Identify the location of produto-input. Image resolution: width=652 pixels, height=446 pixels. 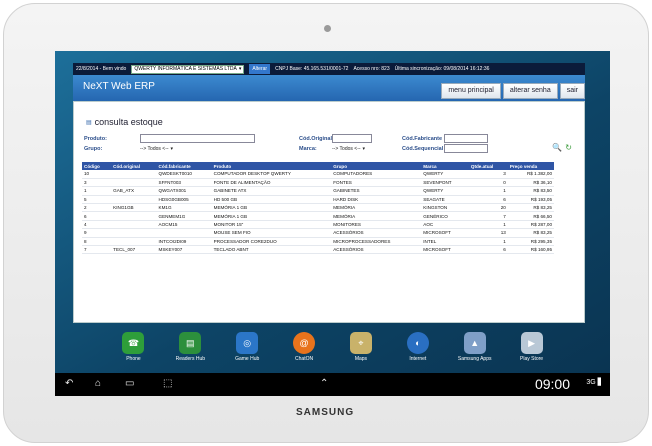
(197, 138).